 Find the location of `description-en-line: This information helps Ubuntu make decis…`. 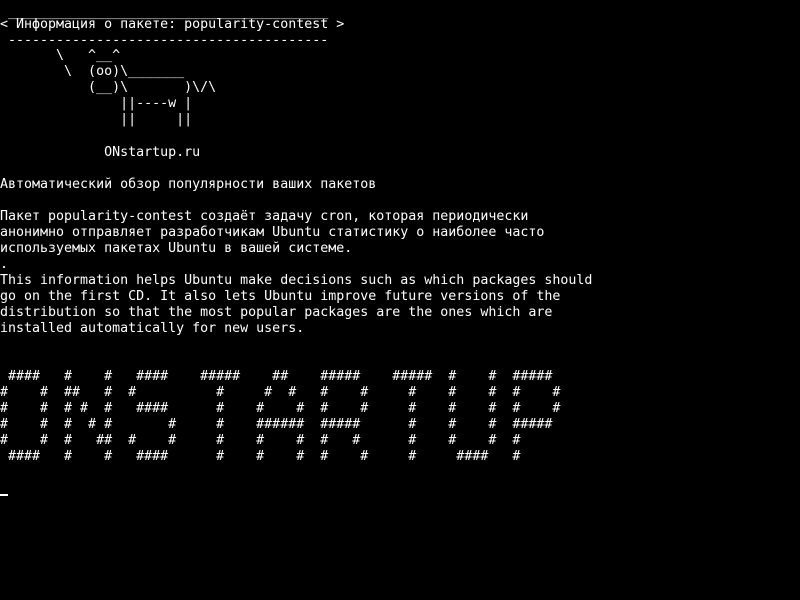

description-en-line: This information helps Ubuntu make decis… is located at coordinates (296, 280).